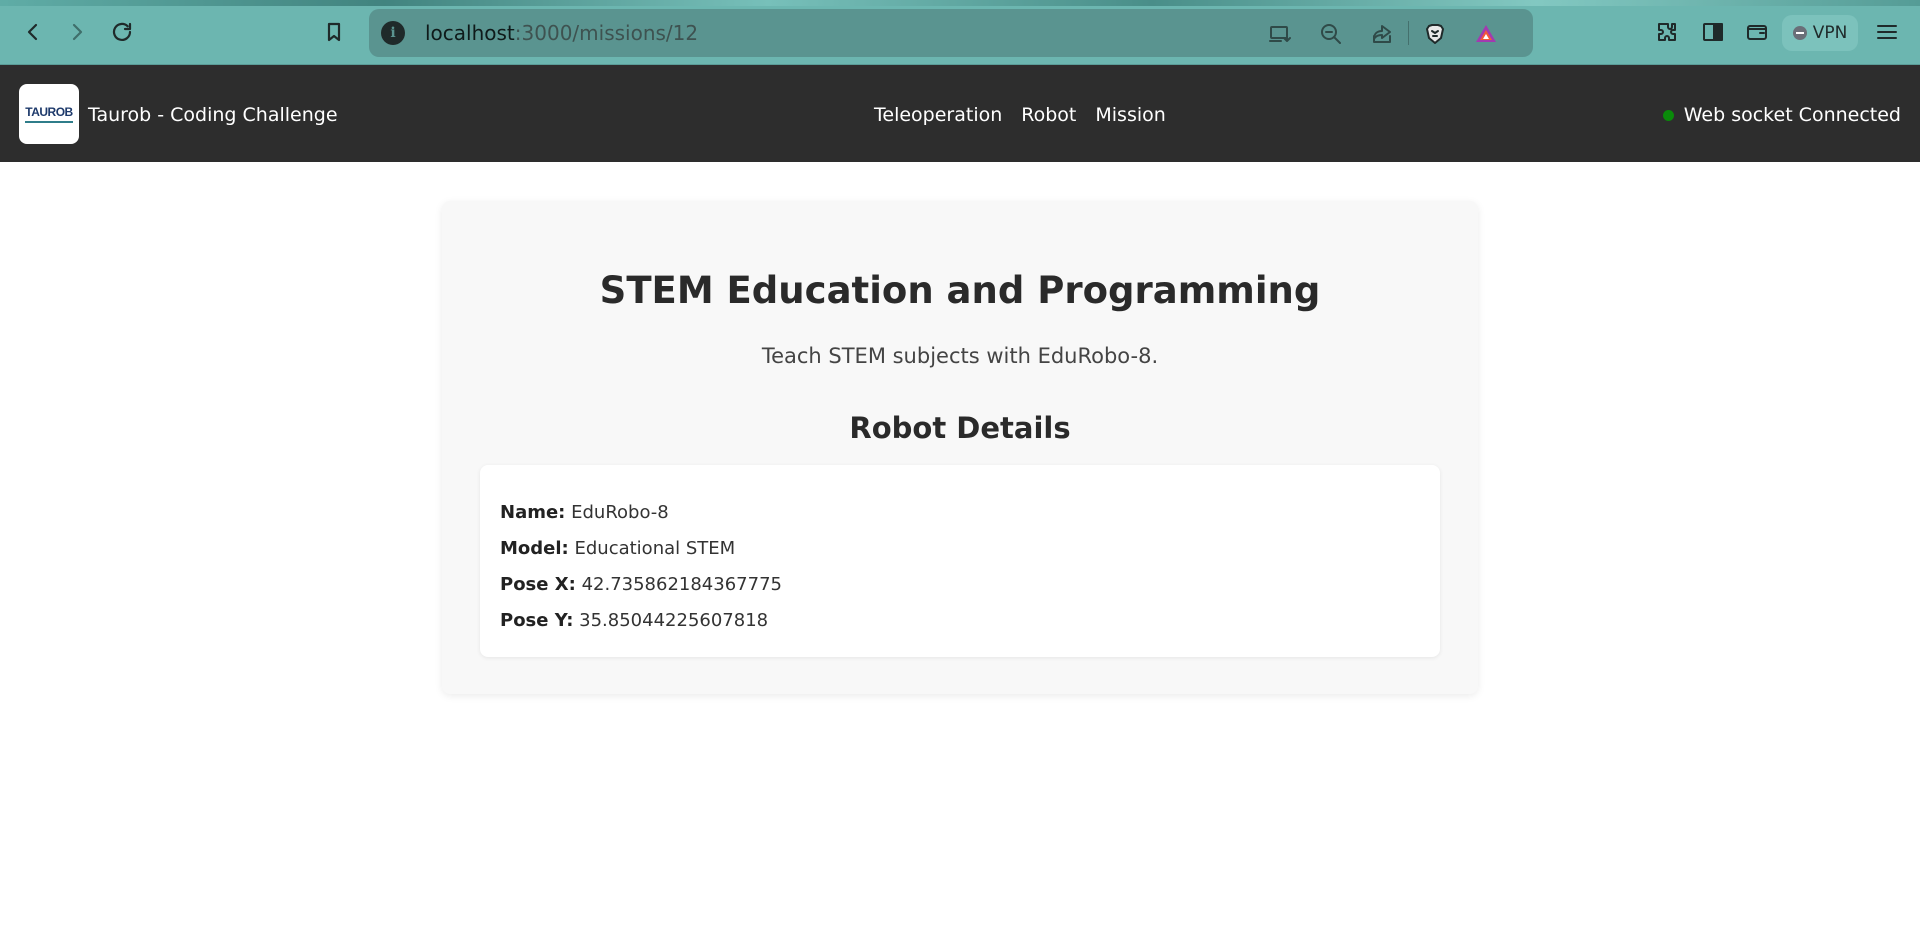  What do you see at coordinates (681, 584) in the screenshot?
I see `detail-value: 42.735862184367775` at bounding box center [681, 584].